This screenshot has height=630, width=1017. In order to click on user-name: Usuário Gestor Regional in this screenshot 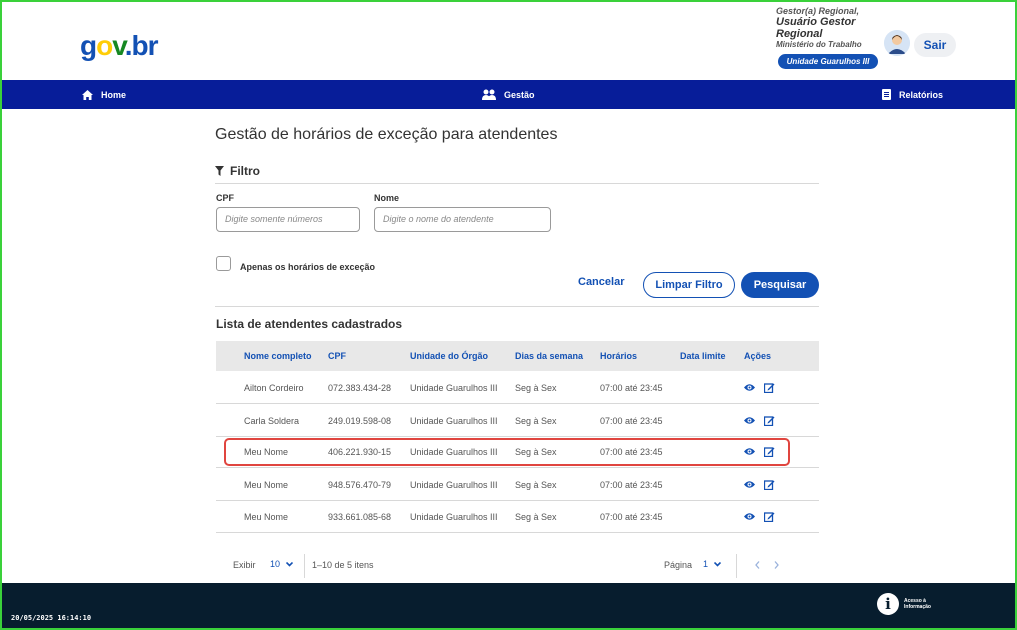, I will do `click(816, 28)`.